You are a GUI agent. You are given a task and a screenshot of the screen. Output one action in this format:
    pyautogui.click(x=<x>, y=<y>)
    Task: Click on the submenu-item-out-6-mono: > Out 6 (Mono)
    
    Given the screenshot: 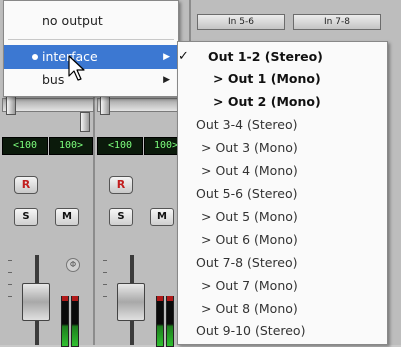 What is the action you would take?
    pyautogui.click(x=282, y=240)
    